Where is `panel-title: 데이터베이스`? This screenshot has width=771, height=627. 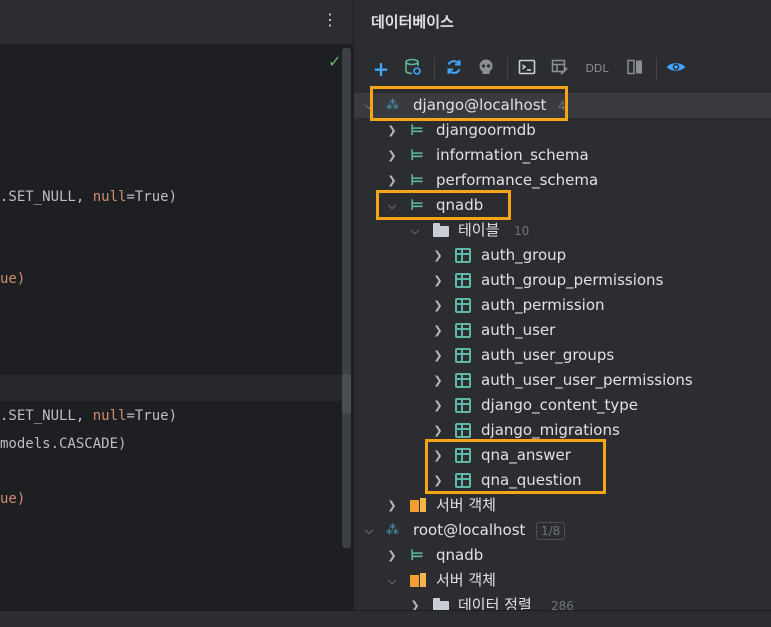
panel-title: 데이터베이스 is located at coordinates (412, 22).